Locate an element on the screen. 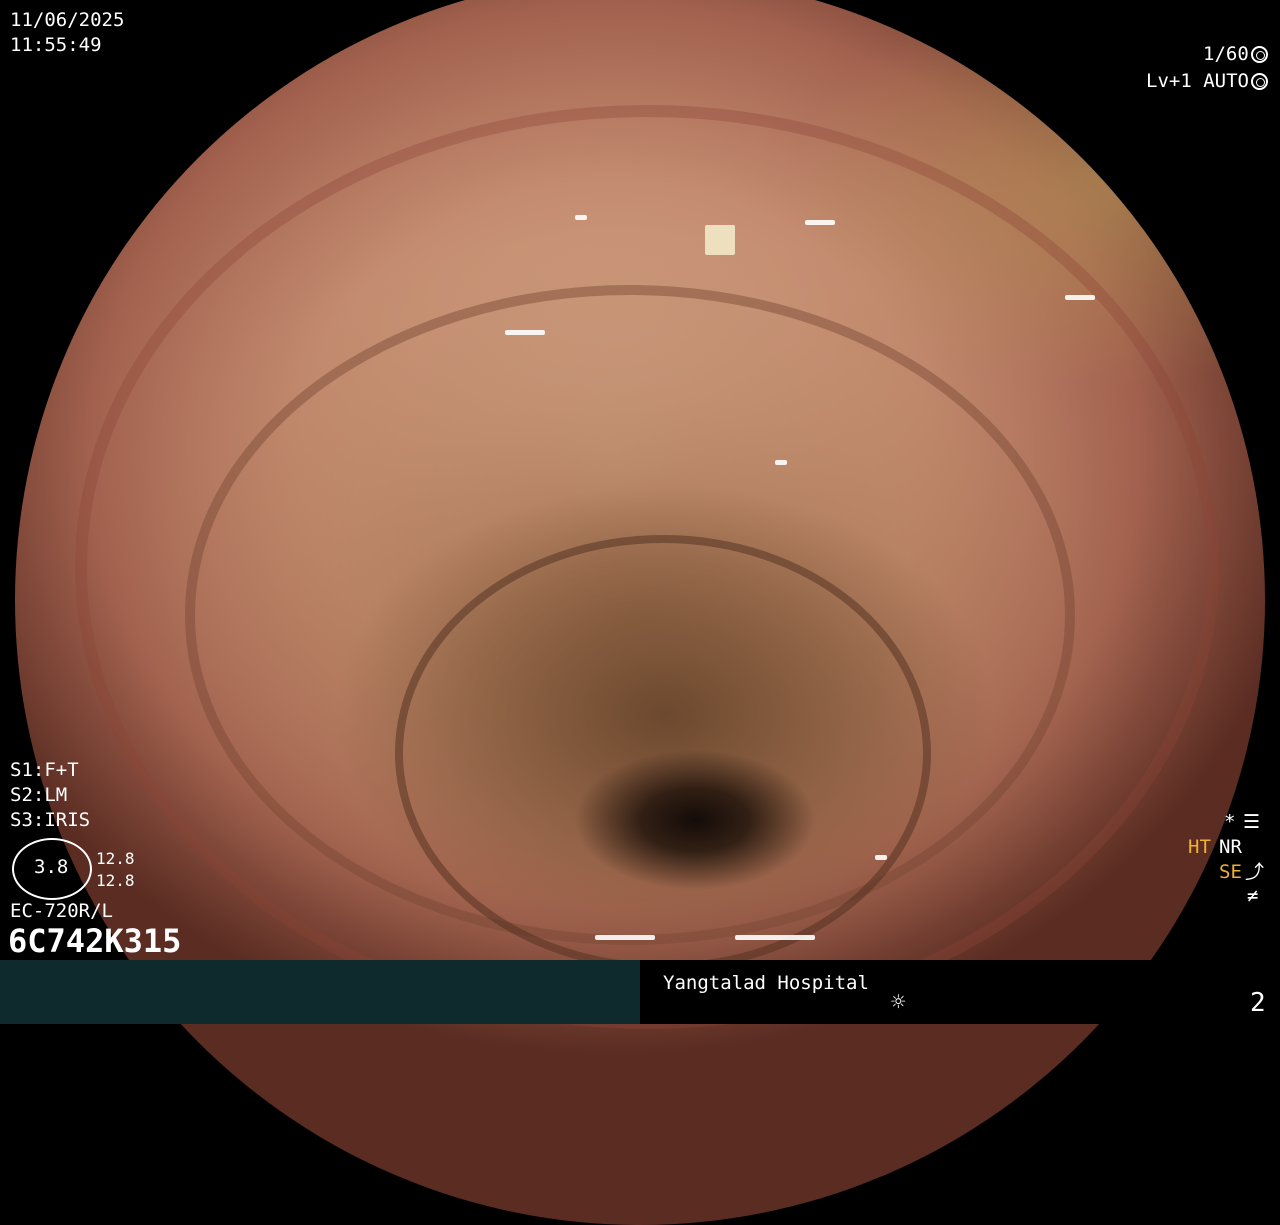 This screenshot has width=1280, height=1225. shutter-label: 1/60 is located at coordinates (1226, 54).